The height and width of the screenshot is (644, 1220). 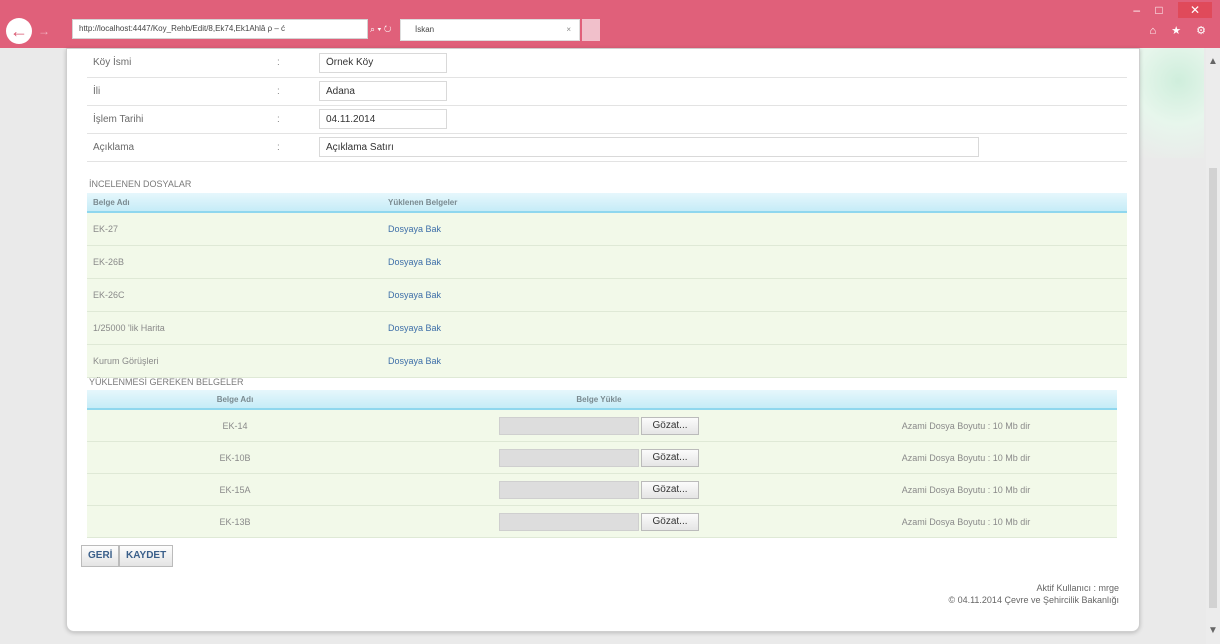 What do you see at coordinates (599, 400) in the screenshot?
I see `column-header: Belge Yükle` at bounding box center [599, 400].